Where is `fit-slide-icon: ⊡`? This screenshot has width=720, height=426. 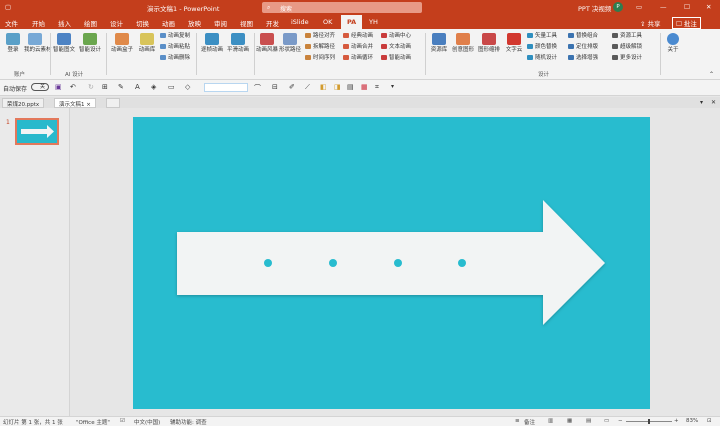 fit-slide-icon: ⊡ is located at coordinates (709, 421).